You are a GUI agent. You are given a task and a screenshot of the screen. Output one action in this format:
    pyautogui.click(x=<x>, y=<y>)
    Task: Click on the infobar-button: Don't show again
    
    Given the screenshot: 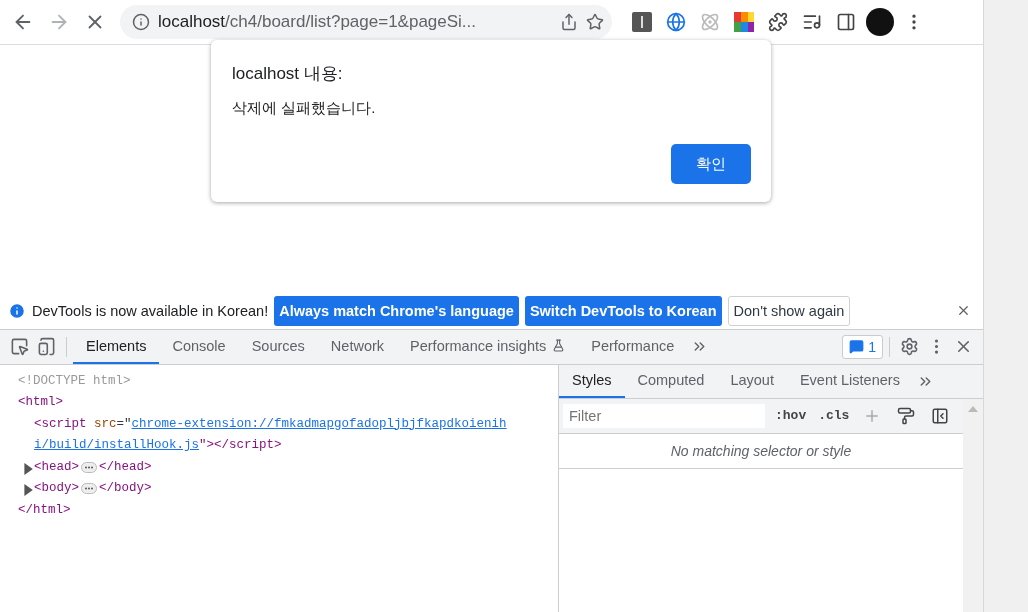 What is the action you would take?
    pyautogui.click(x=789, y=310)
    